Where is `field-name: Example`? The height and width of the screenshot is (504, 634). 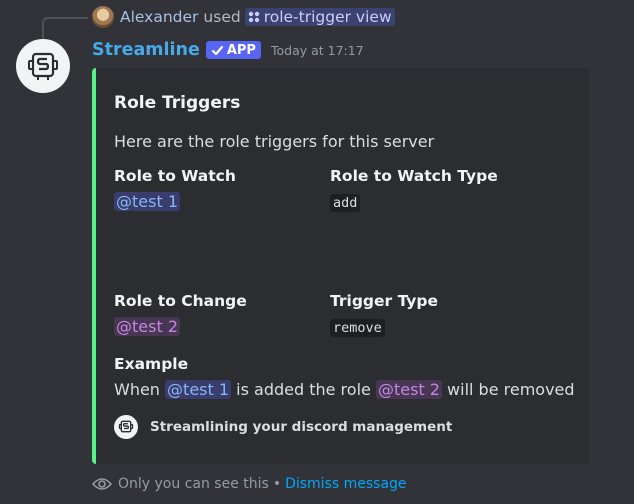 field-name: Example is located at coordinates (151, 364).